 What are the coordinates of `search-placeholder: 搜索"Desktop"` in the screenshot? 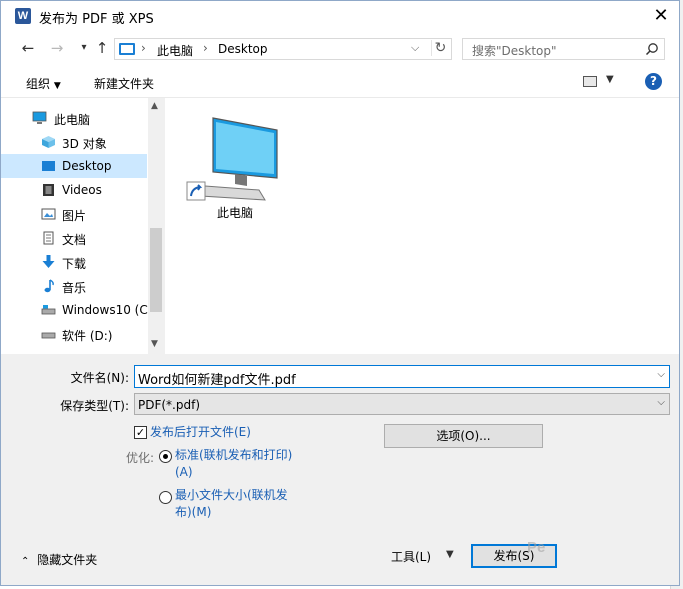 It's located at (514, 51).